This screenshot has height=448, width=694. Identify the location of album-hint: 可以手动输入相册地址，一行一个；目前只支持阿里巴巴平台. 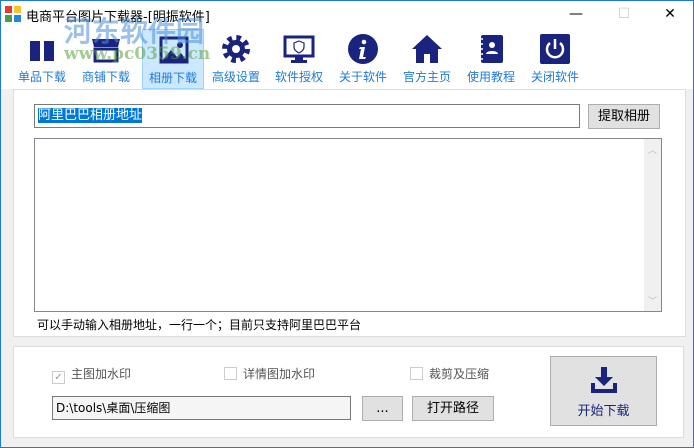
(199, 325).